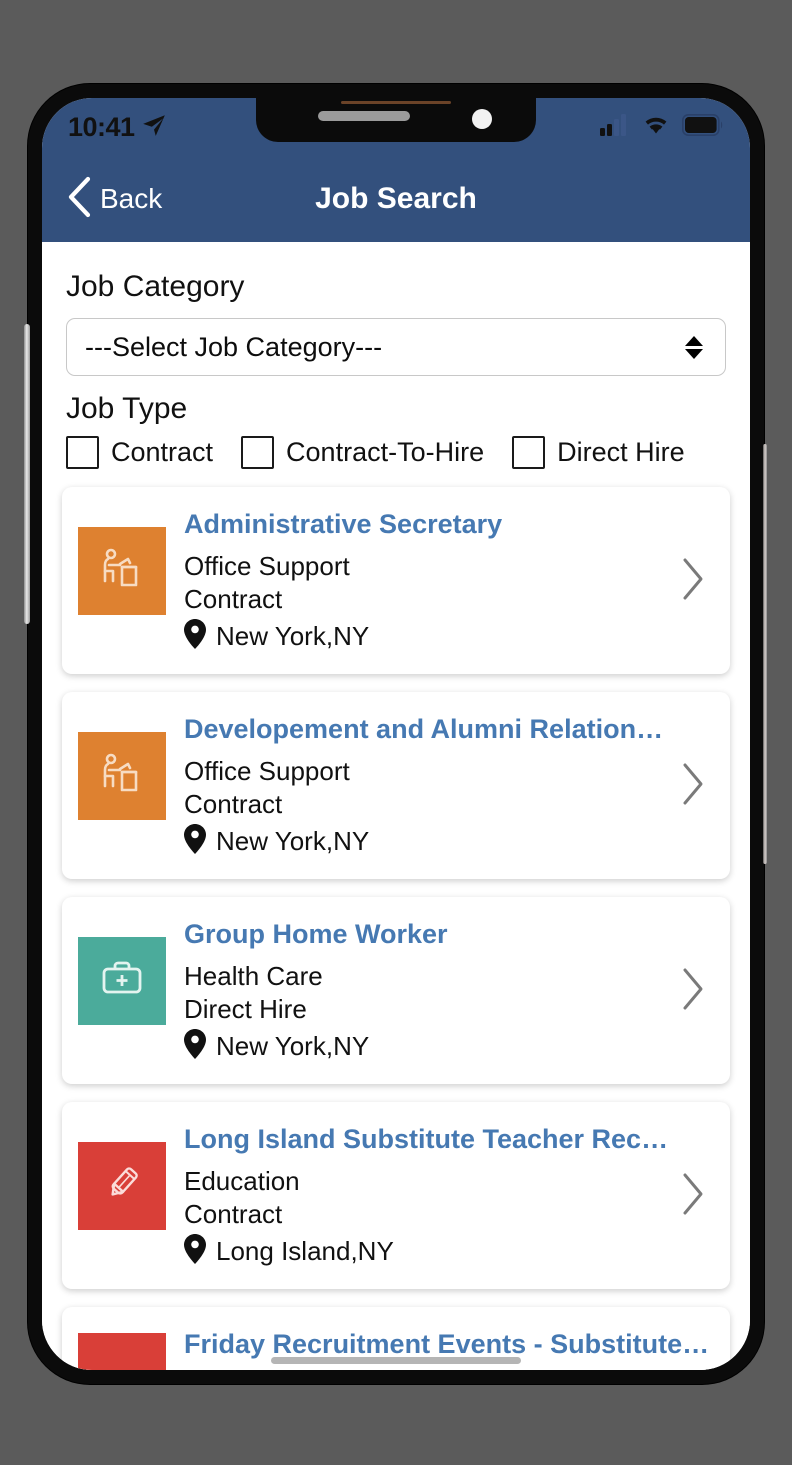 The image size is (792, 1465). What do you see at coordinates (427, 1251) in the screenshot?
I see `job-location: Long Island,NY` at bounding box center [427, 1251].